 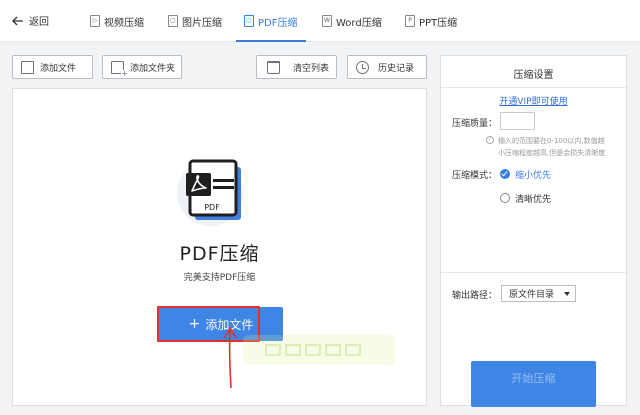 I want to click on history-button: 历史记录, so click(x=387, y=67).